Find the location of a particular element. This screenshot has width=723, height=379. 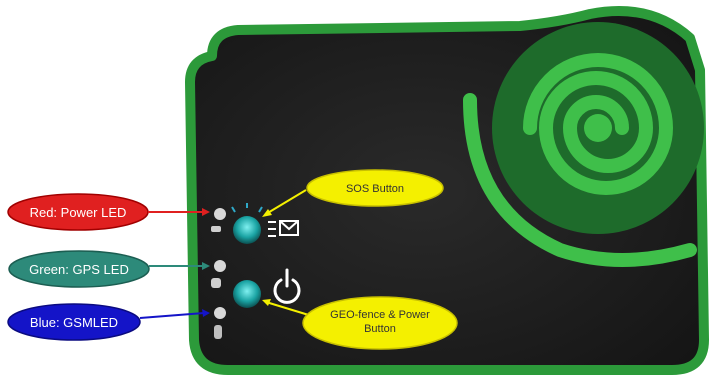

gps-led-marker is located at coordinates (216, 283).